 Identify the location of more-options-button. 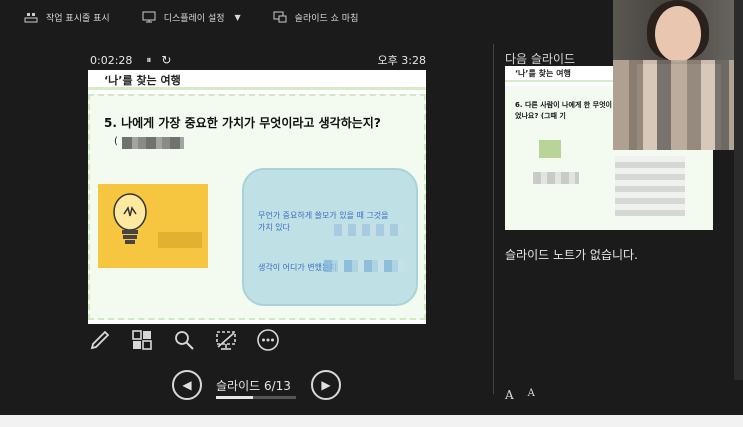
(268, 340).